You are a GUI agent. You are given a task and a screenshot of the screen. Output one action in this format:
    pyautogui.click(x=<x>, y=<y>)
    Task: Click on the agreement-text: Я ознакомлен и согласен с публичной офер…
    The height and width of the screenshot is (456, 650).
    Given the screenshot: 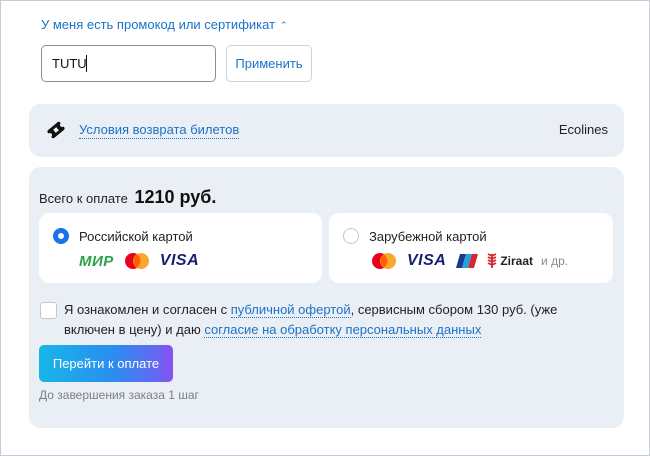 What is the action you would take?
    pyautogui.click(x=334, y=320)
    